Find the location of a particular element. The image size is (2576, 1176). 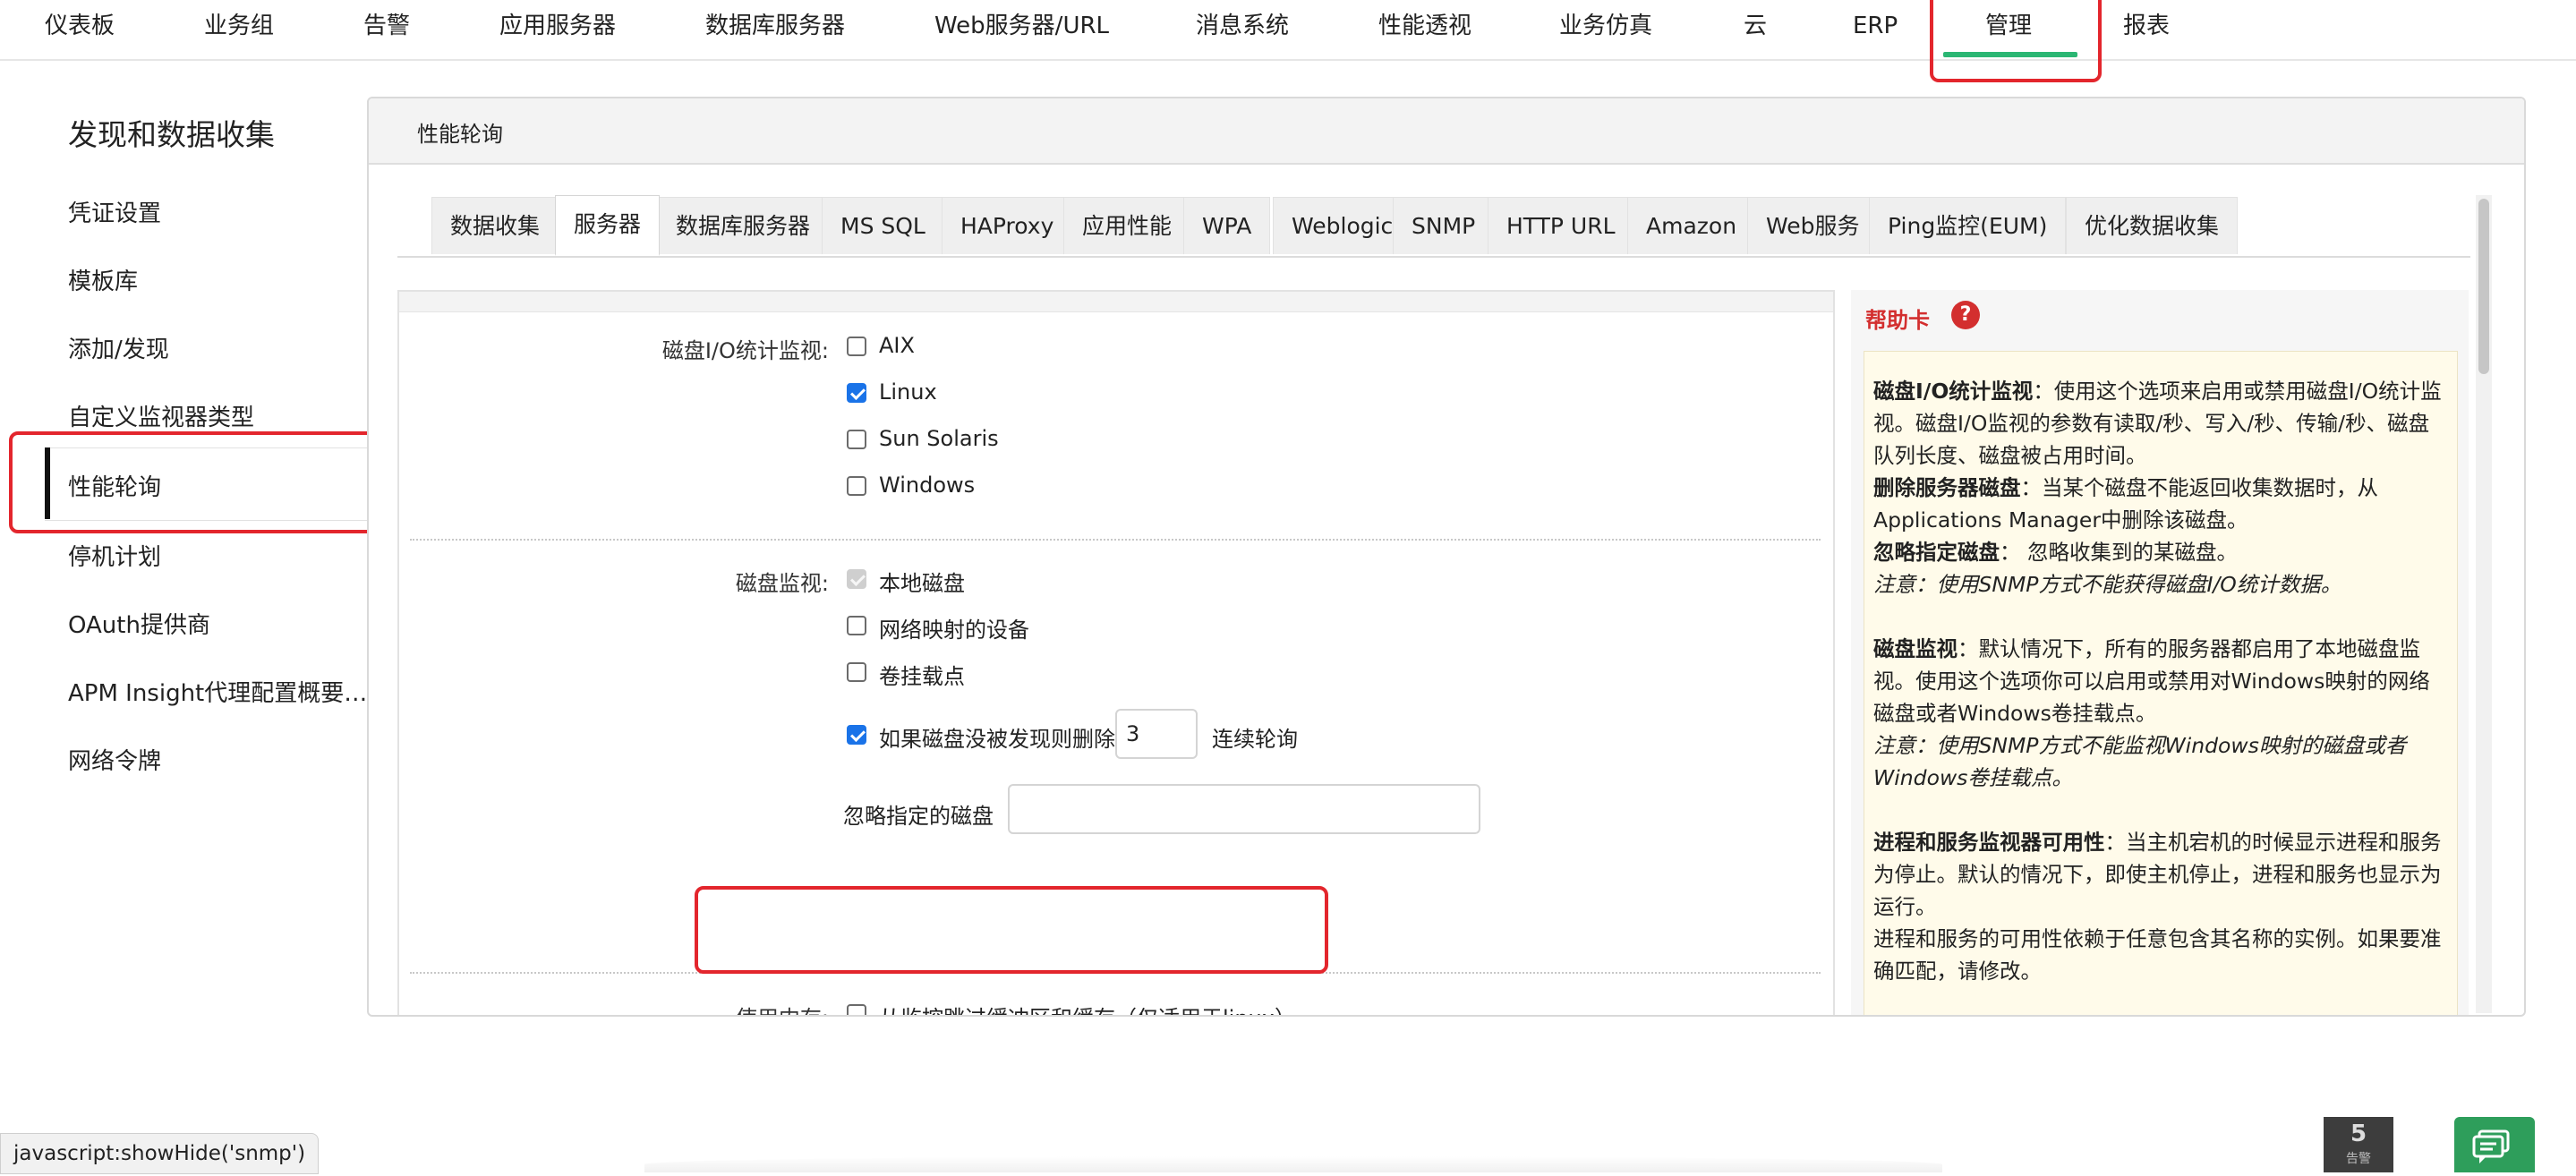

tab-optimize: 优化数据收集 is located at coordinates (2152, 225).